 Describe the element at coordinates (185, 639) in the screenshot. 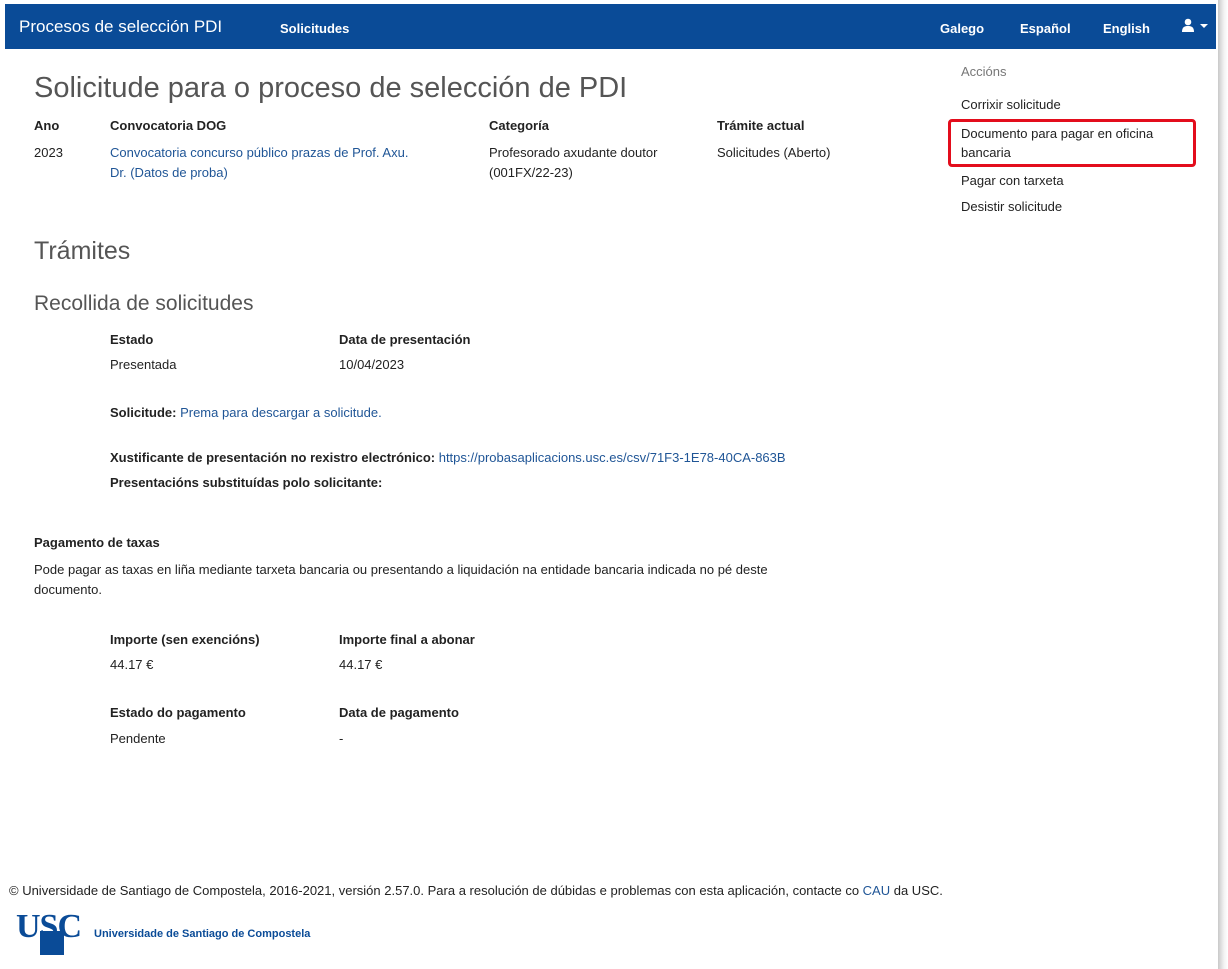

I see `importe-label: Importe (sen exencións)` at that location.